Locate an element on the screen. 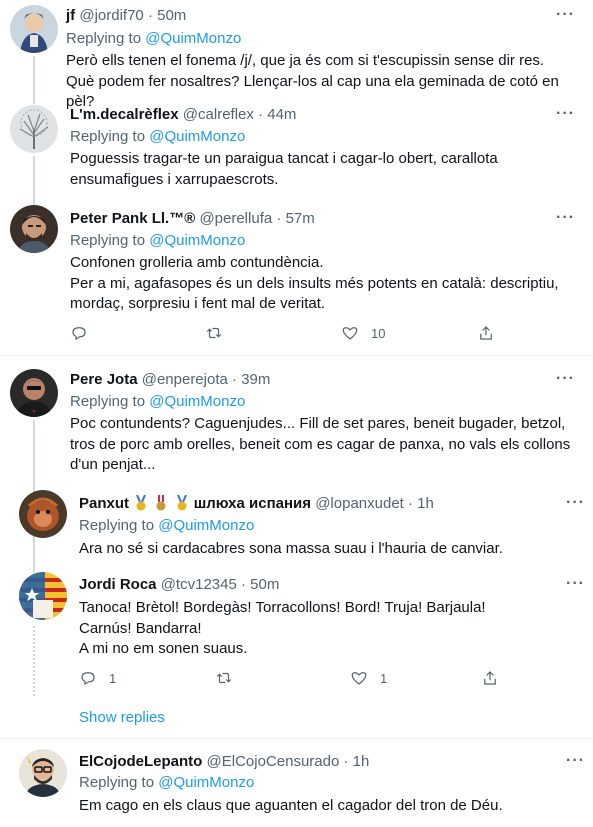 This screenshot has height=827, width=593. like-button: 10 is located at coordinates (363, 333).